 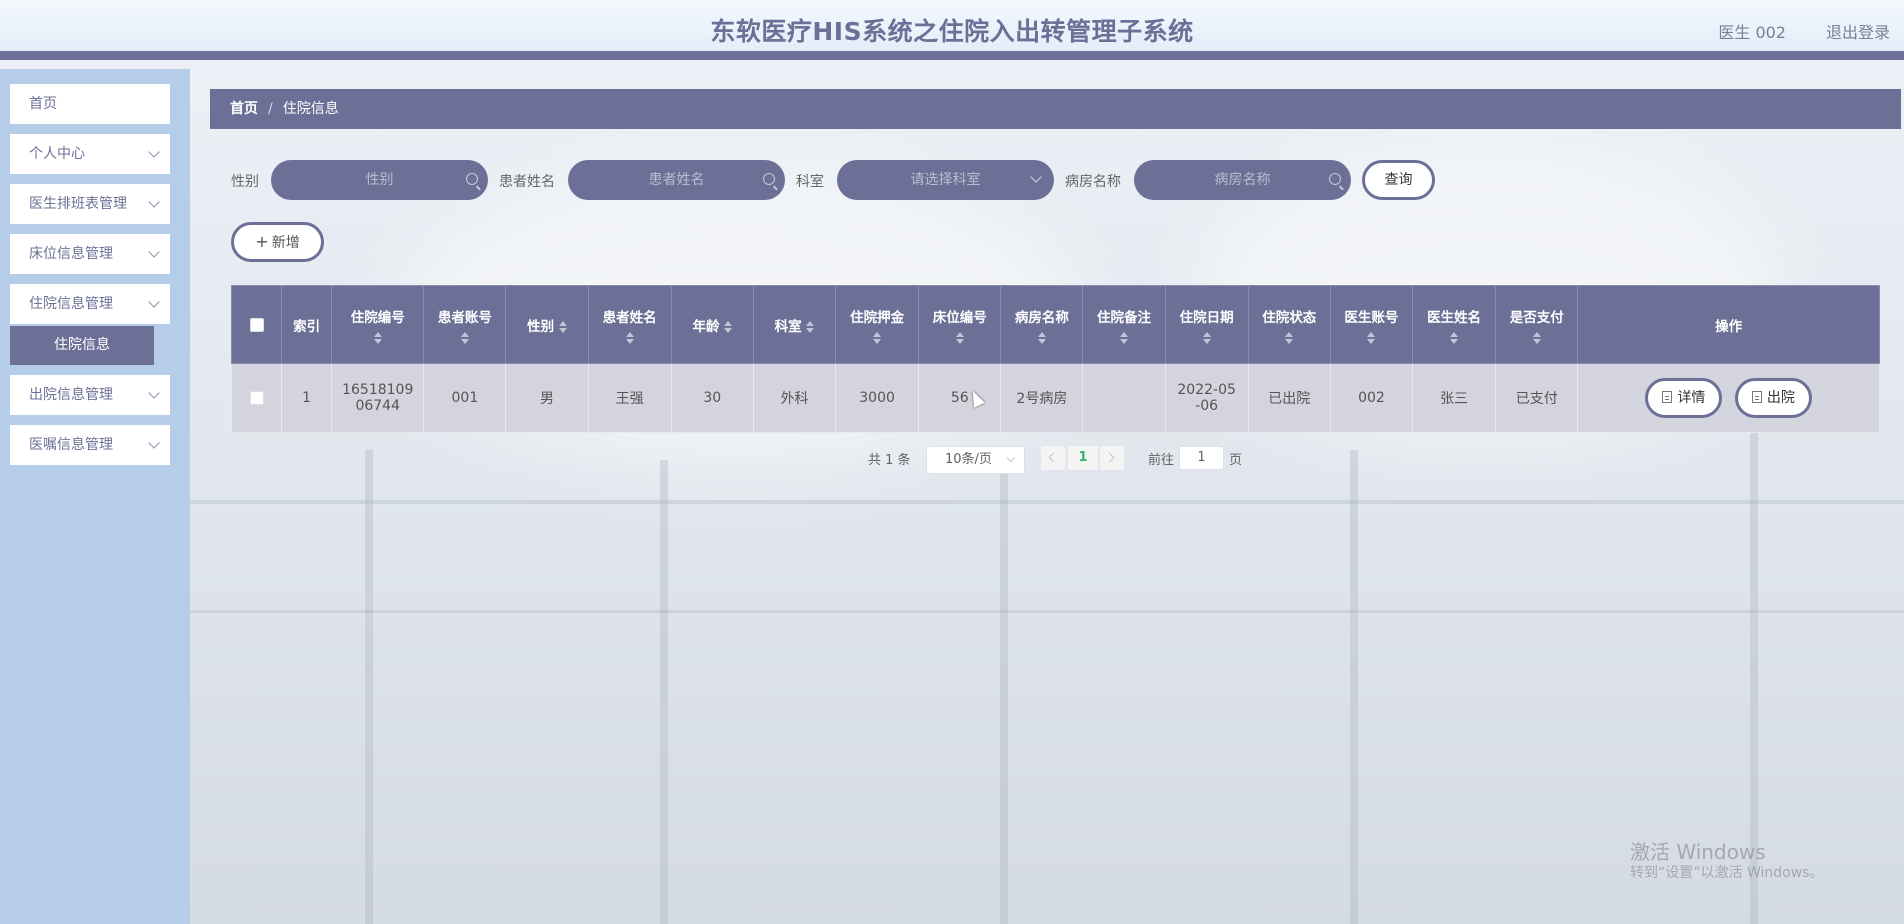 What do you see at coordinates (1398, 180) in the screenshot?
I see `query-button: 查询` at bounding box center [1398, 180].